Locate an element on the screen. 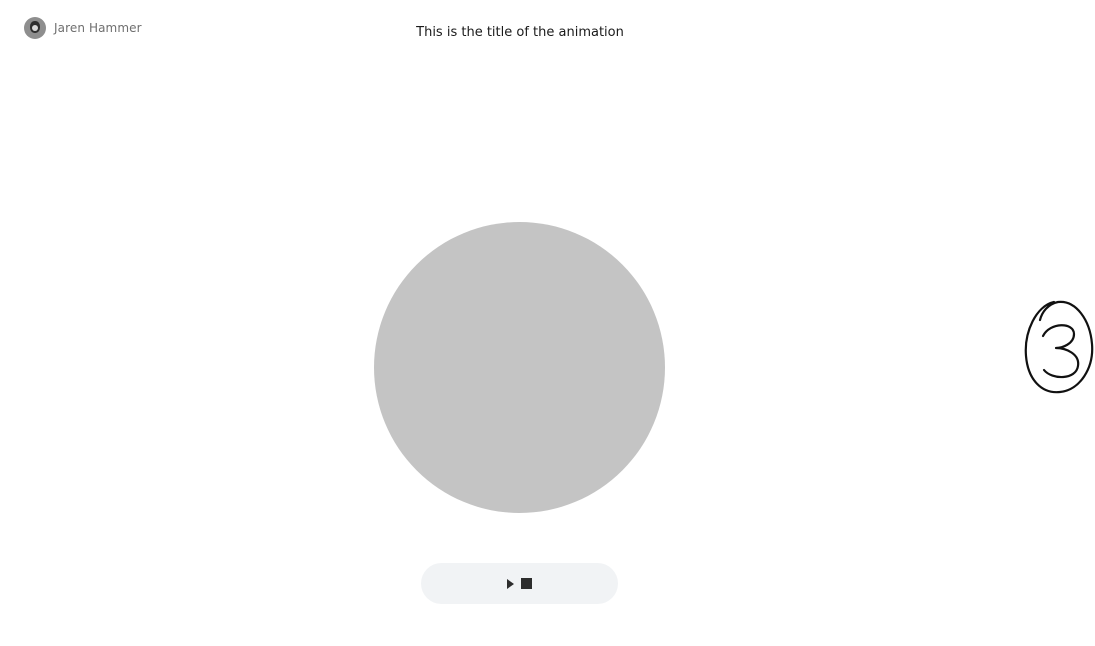  play-icon is located at coordinates (510, 583).